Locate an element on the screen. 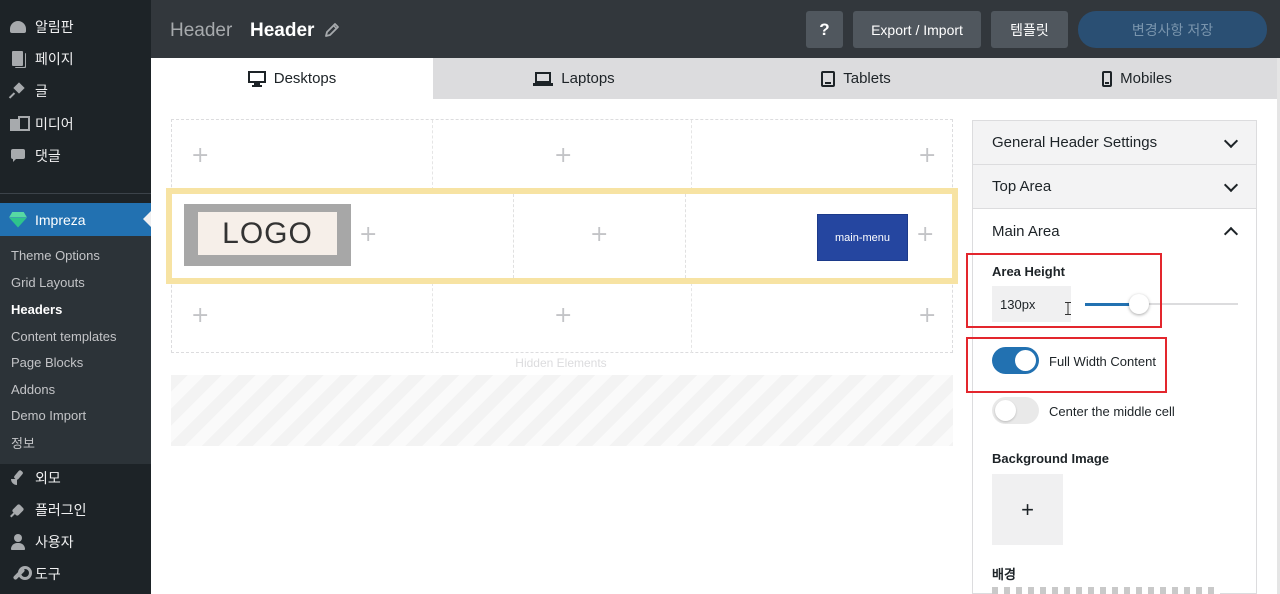 This screenshot has width=1280, height=594. sidebar-item-comments: 댓글 is located at coordinates (75, 156).